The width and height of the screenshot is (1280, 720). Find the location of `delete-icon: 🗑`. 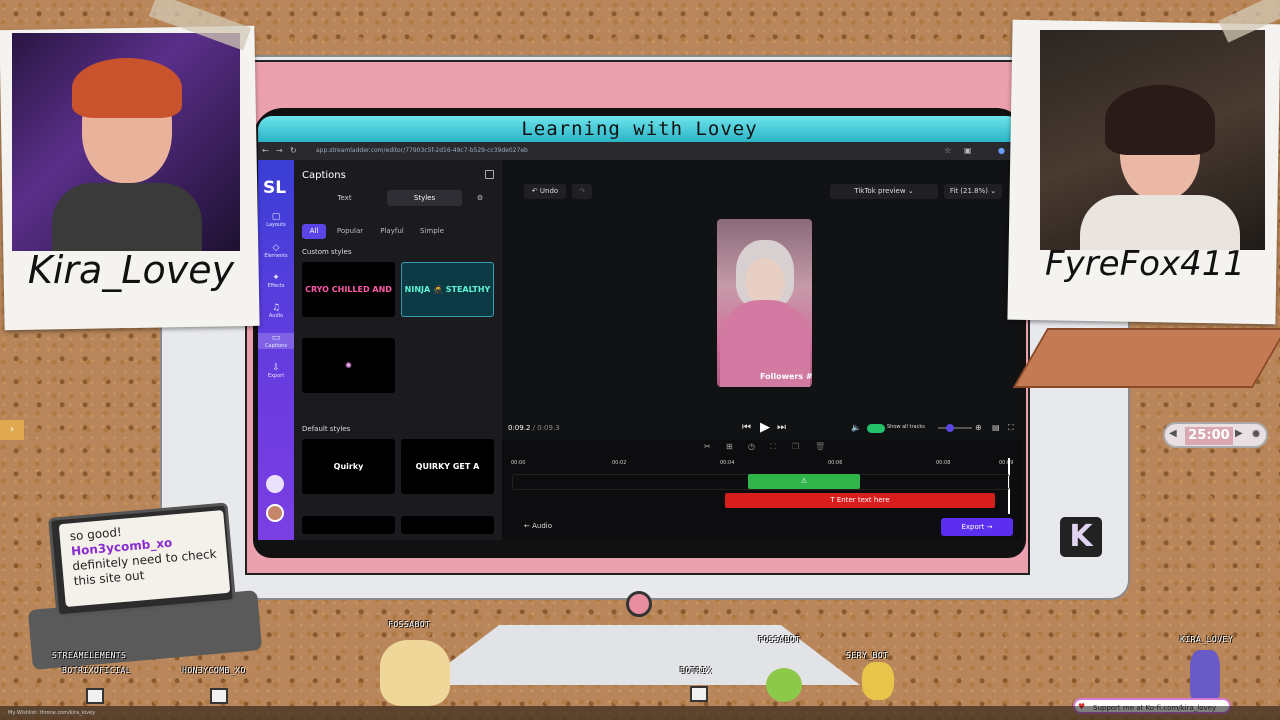

delete-icon: 🗑 is located at coordinates (820, 446).